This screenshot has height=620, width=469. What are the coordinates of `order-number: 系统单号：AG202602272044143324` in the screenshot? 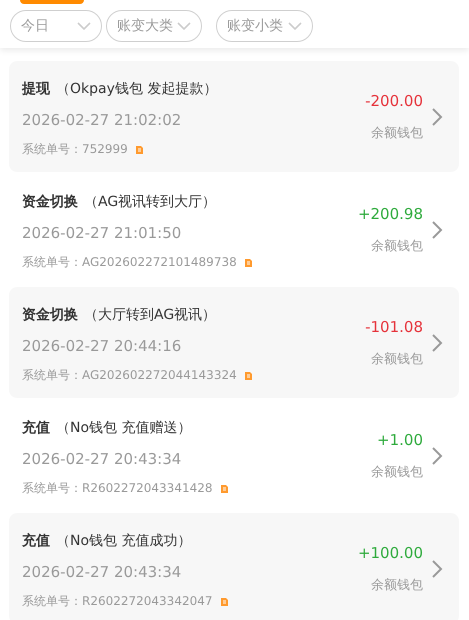 It's located at (129, 375).